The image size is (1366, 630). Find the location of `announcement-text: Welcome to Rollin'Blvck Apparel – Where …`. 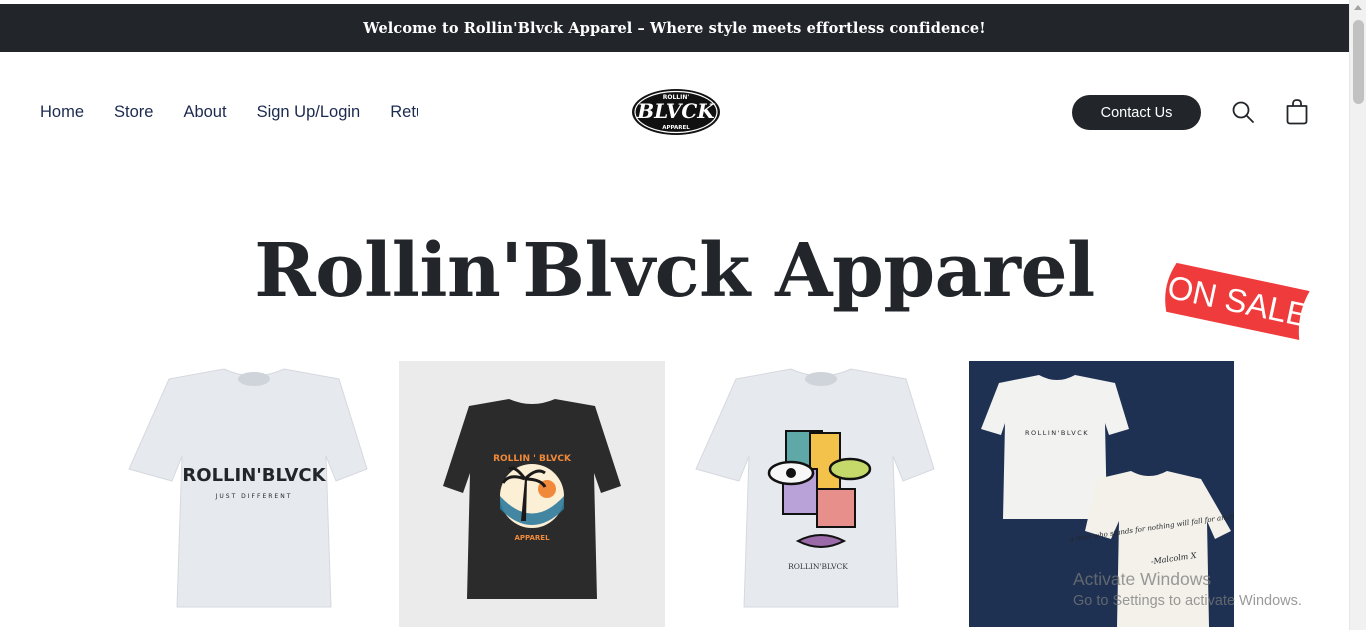

announcement-text: Welcome to Rollin'Blvck Apparel – Where … is located at coordinates (674, 28).